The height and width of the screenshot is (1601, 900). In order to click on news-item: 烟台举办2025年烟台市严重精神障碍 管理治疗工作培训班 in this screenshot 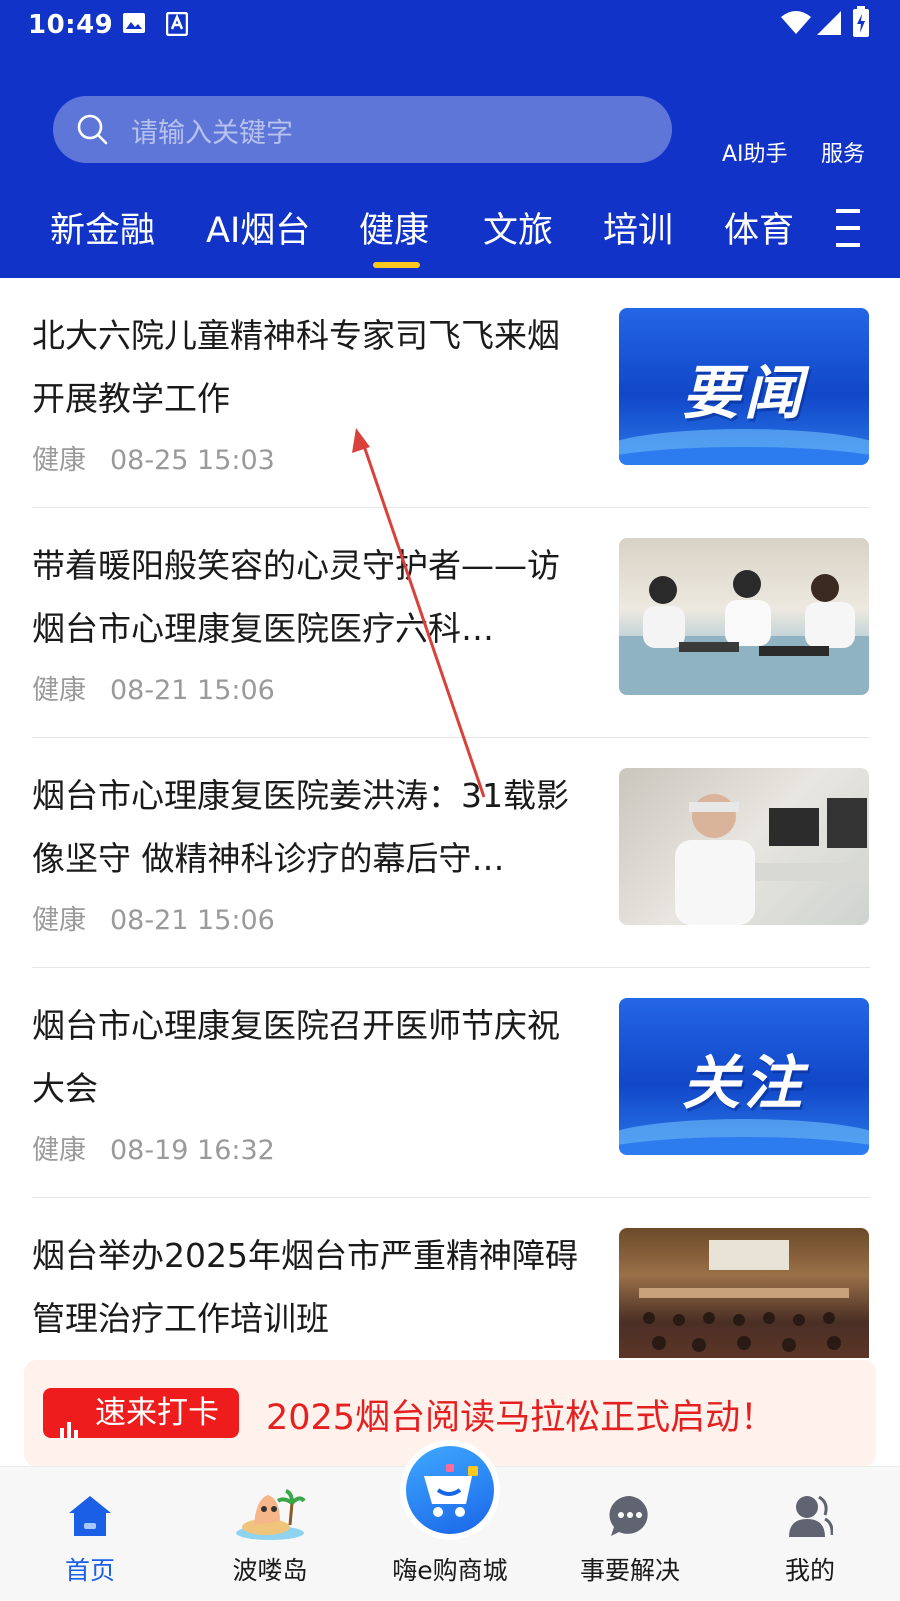, I will do `click(450, 1278)`.